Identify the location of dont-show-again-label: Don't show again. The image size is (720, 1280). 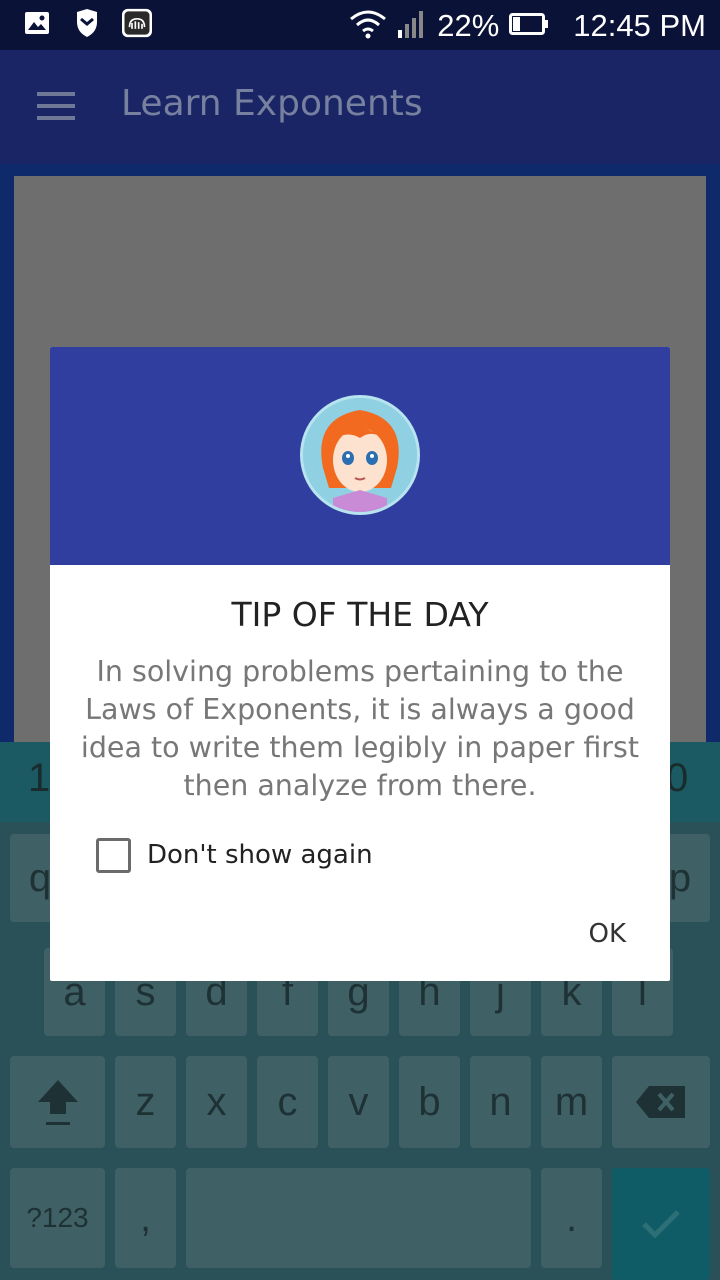
(260, 855).